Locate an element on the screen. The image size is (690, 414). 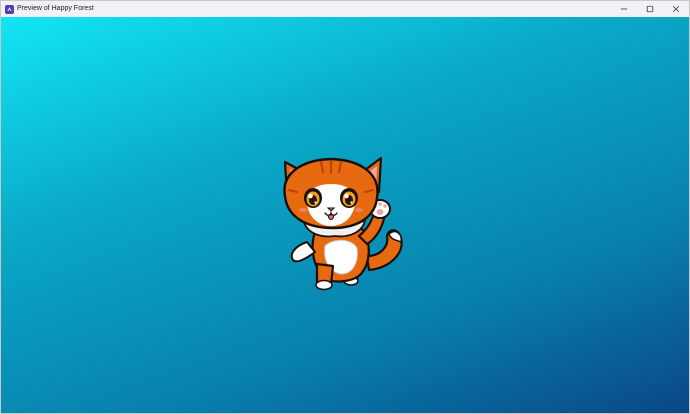
maximize-button is located at coordinates (650, 9).